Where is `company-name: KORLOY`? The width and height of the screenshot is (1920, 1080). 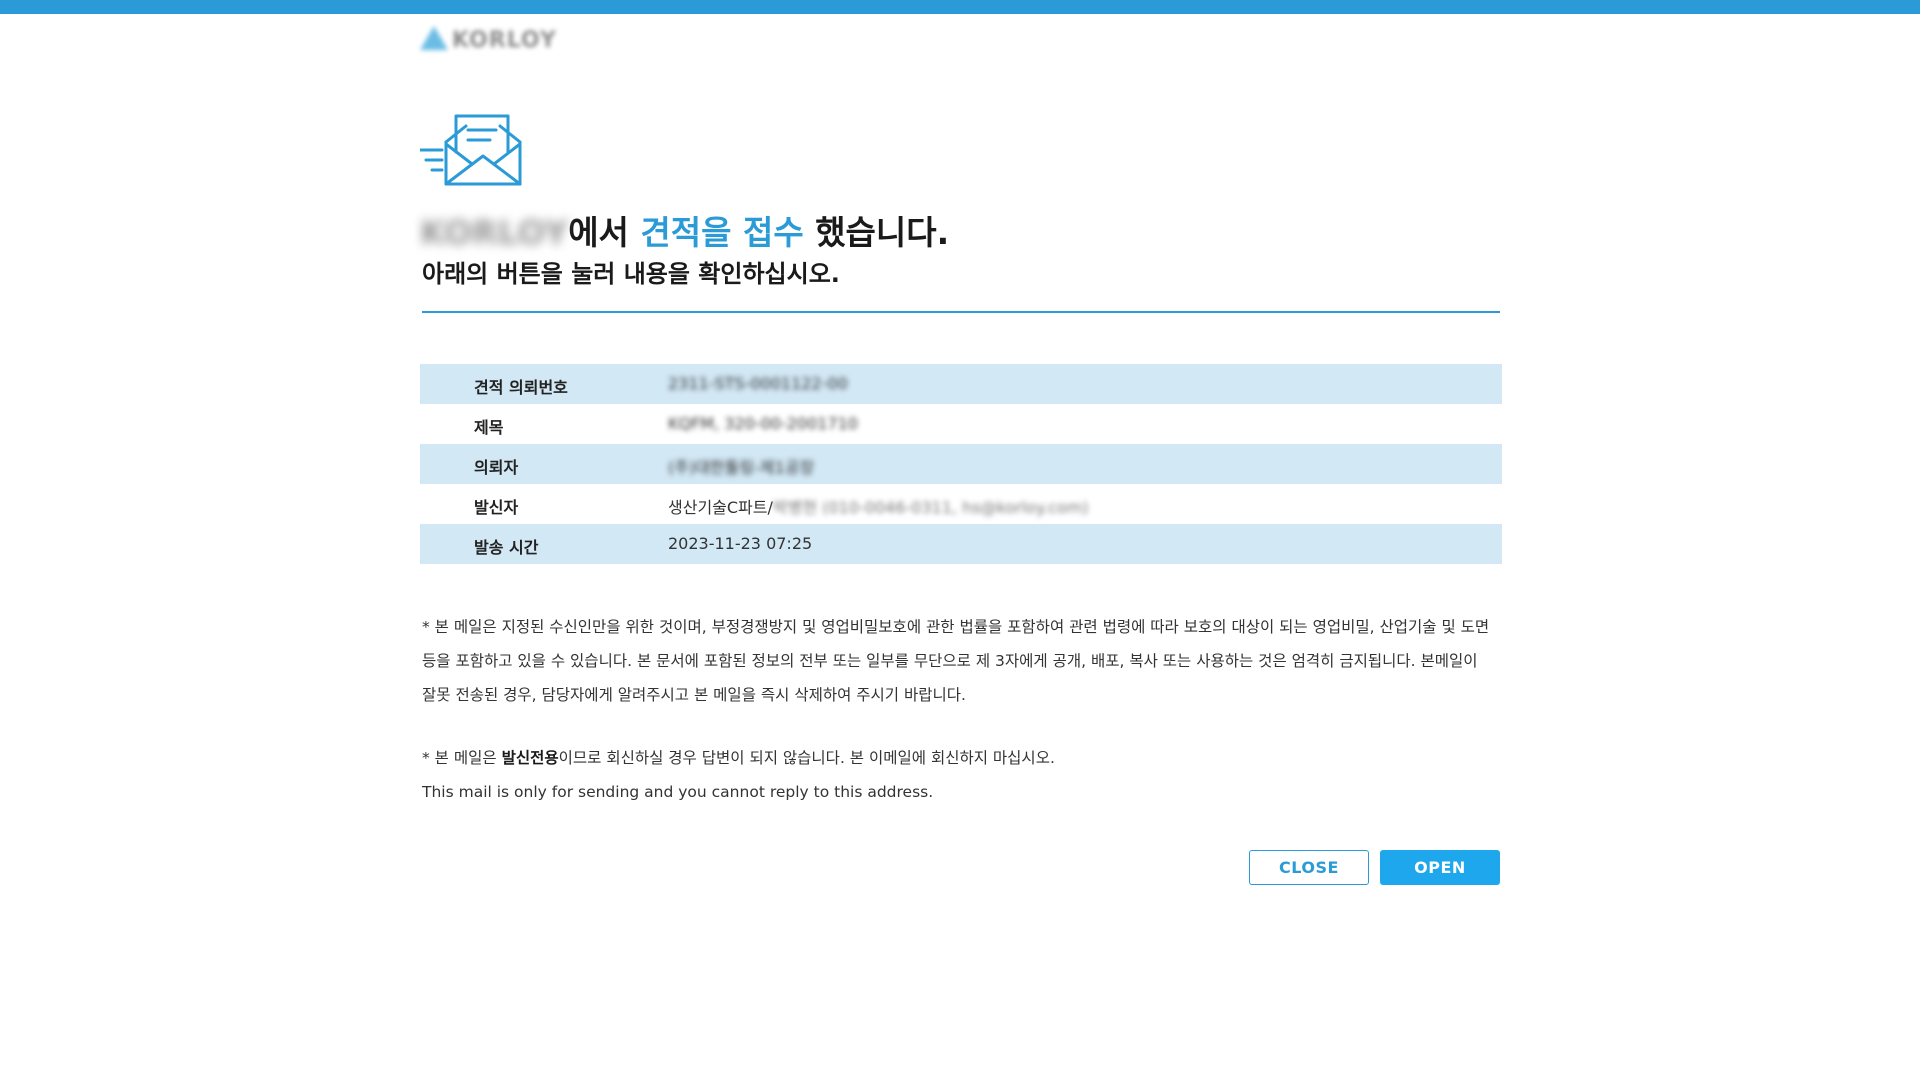 company-name: KORLOY is located at coordinates (494, 232).